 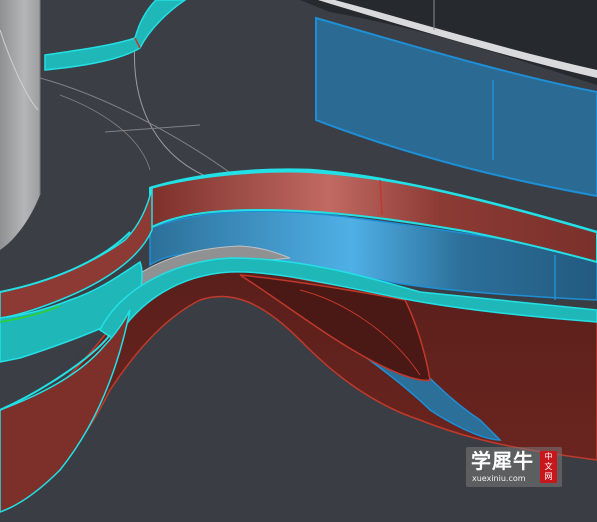 I want to click on watermark-badge-char-3: 网, so click(x=548, y=476).